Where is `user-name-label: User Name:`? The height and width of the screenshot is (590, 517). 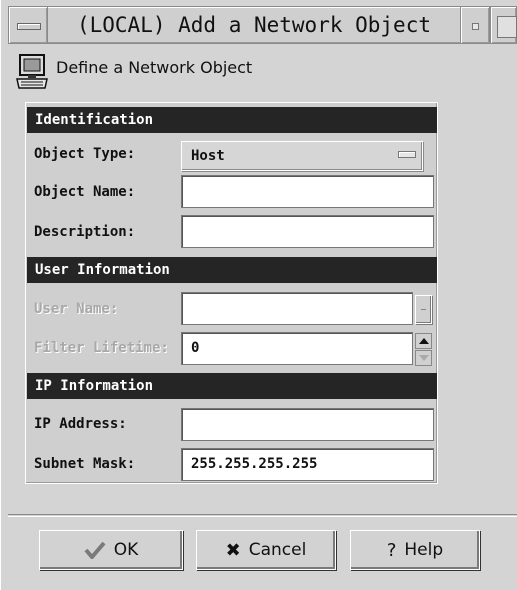 user-name-label: User Name: is located at coordinates (76, 309).